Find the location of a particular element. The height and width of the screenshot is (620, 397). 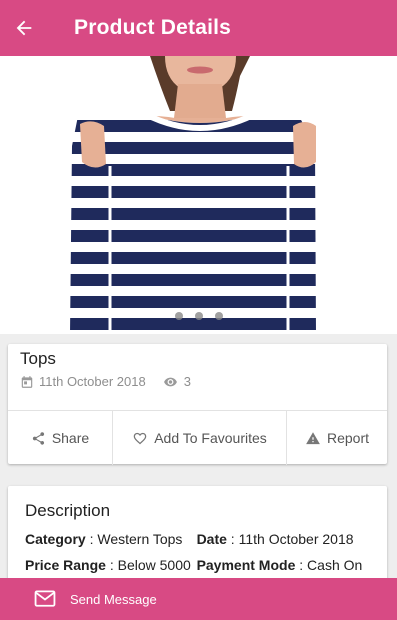

share-button: Share is located at coordinates (60, 438).